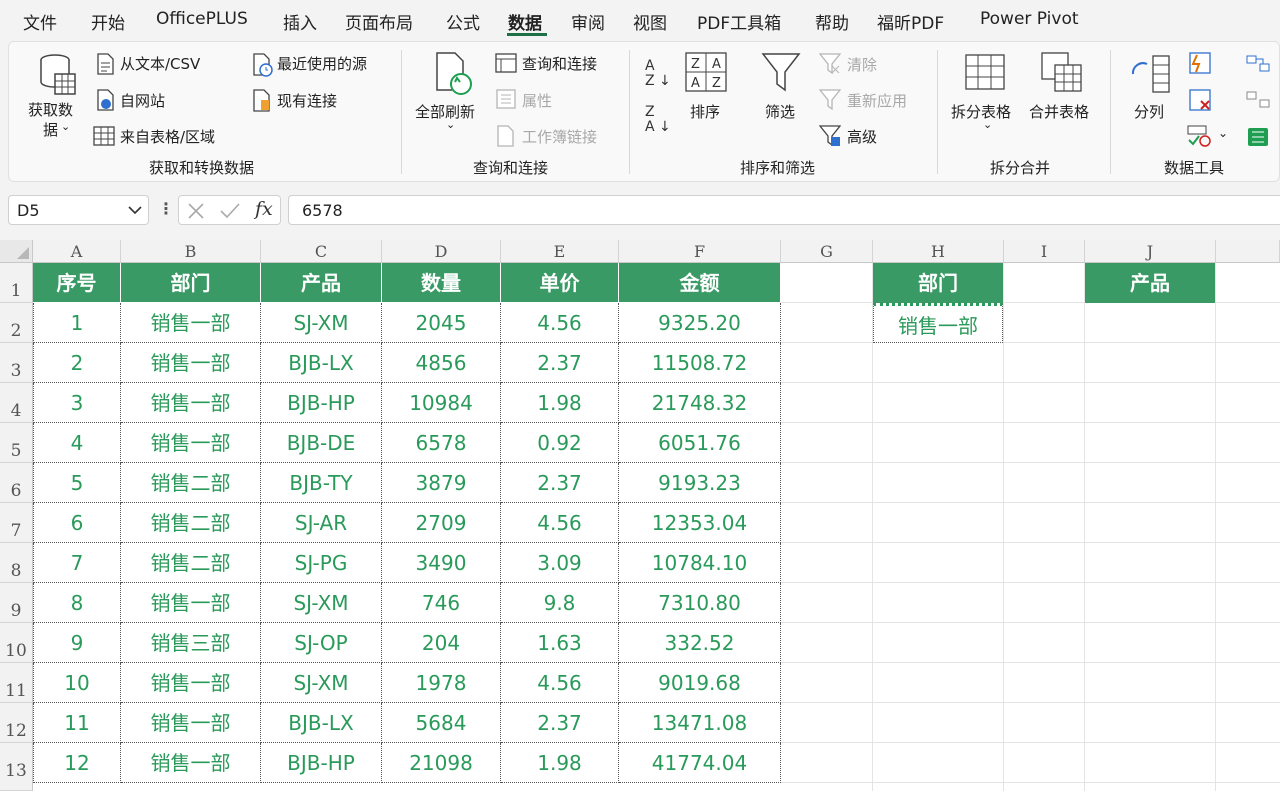 Image resolution: width=1280 pixels, height=791 pixels. I want to click on table-cell: 8, so click(77, 603).